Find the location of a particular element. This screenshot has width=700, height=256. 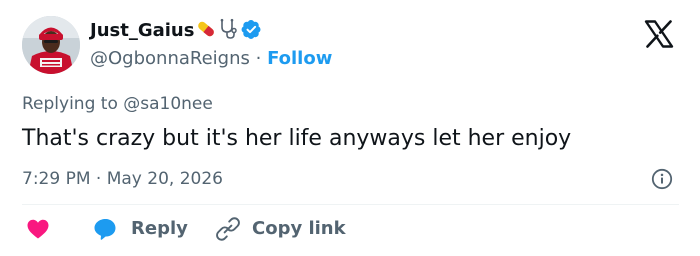

avatar-image is located at coordinates (51, 45).